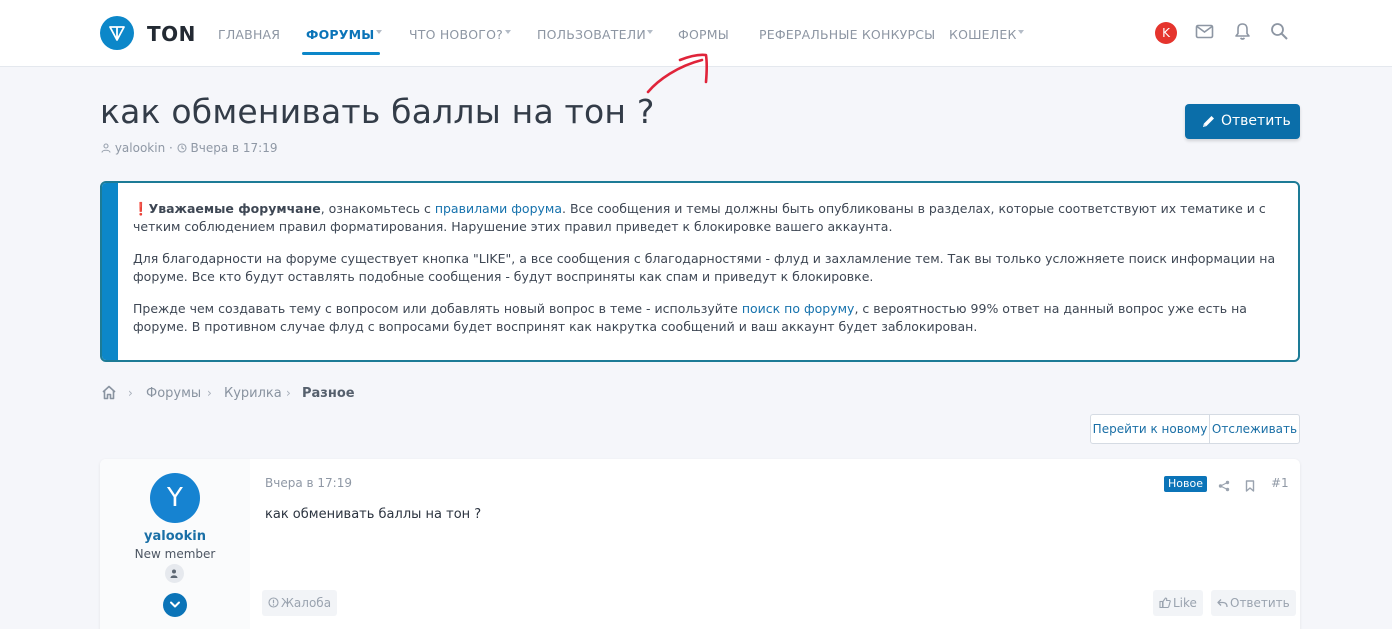 The image size is (1392, 629). I want to click on pencil-icon, so click(1208, 121).